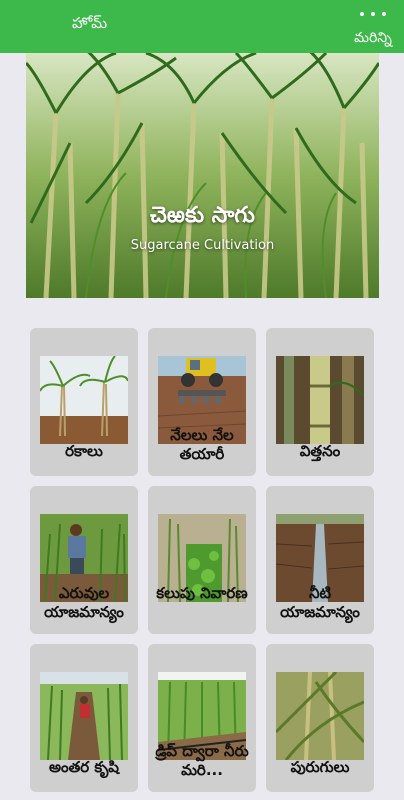  I want to click on hero-subtitle: Sugarcane Cultivation, so click(202, 245).